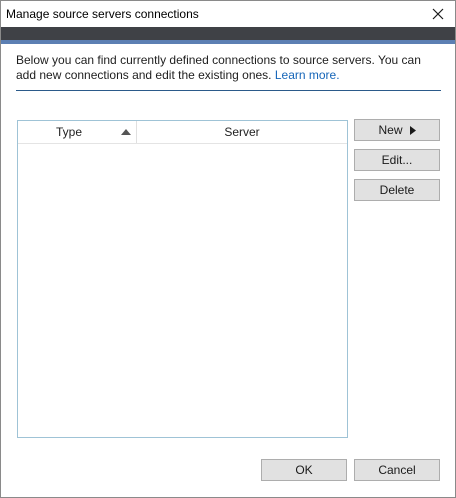  I want to click on submenu-arrow-icon, so click(412, 130).